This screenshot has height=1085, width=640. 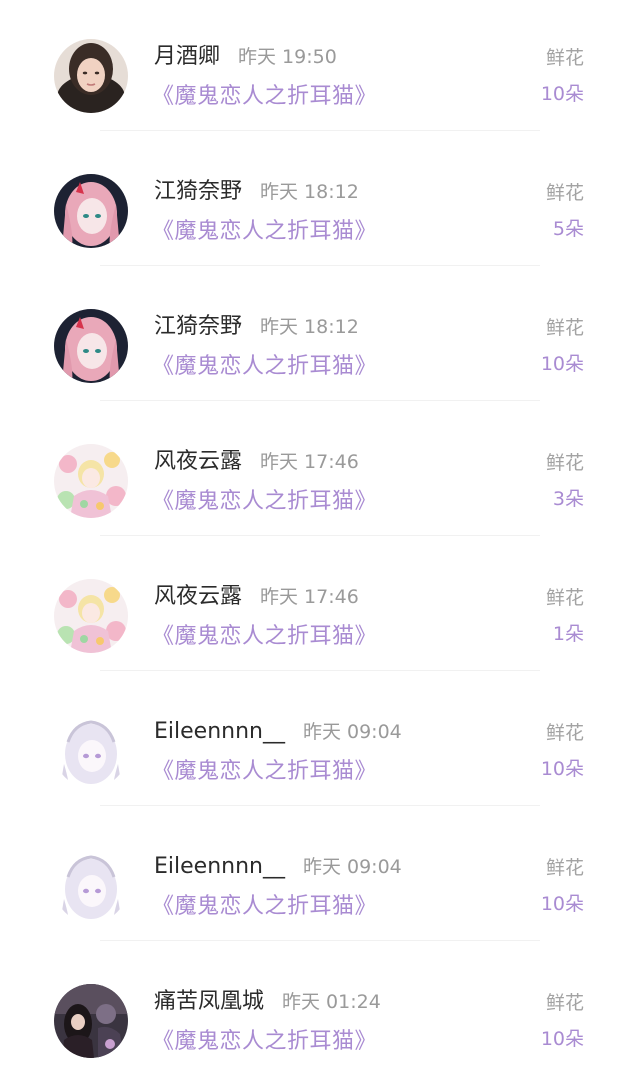 I want to click on user-name: 月酒卿 昨天 19:50, so click(x=245, y=57).